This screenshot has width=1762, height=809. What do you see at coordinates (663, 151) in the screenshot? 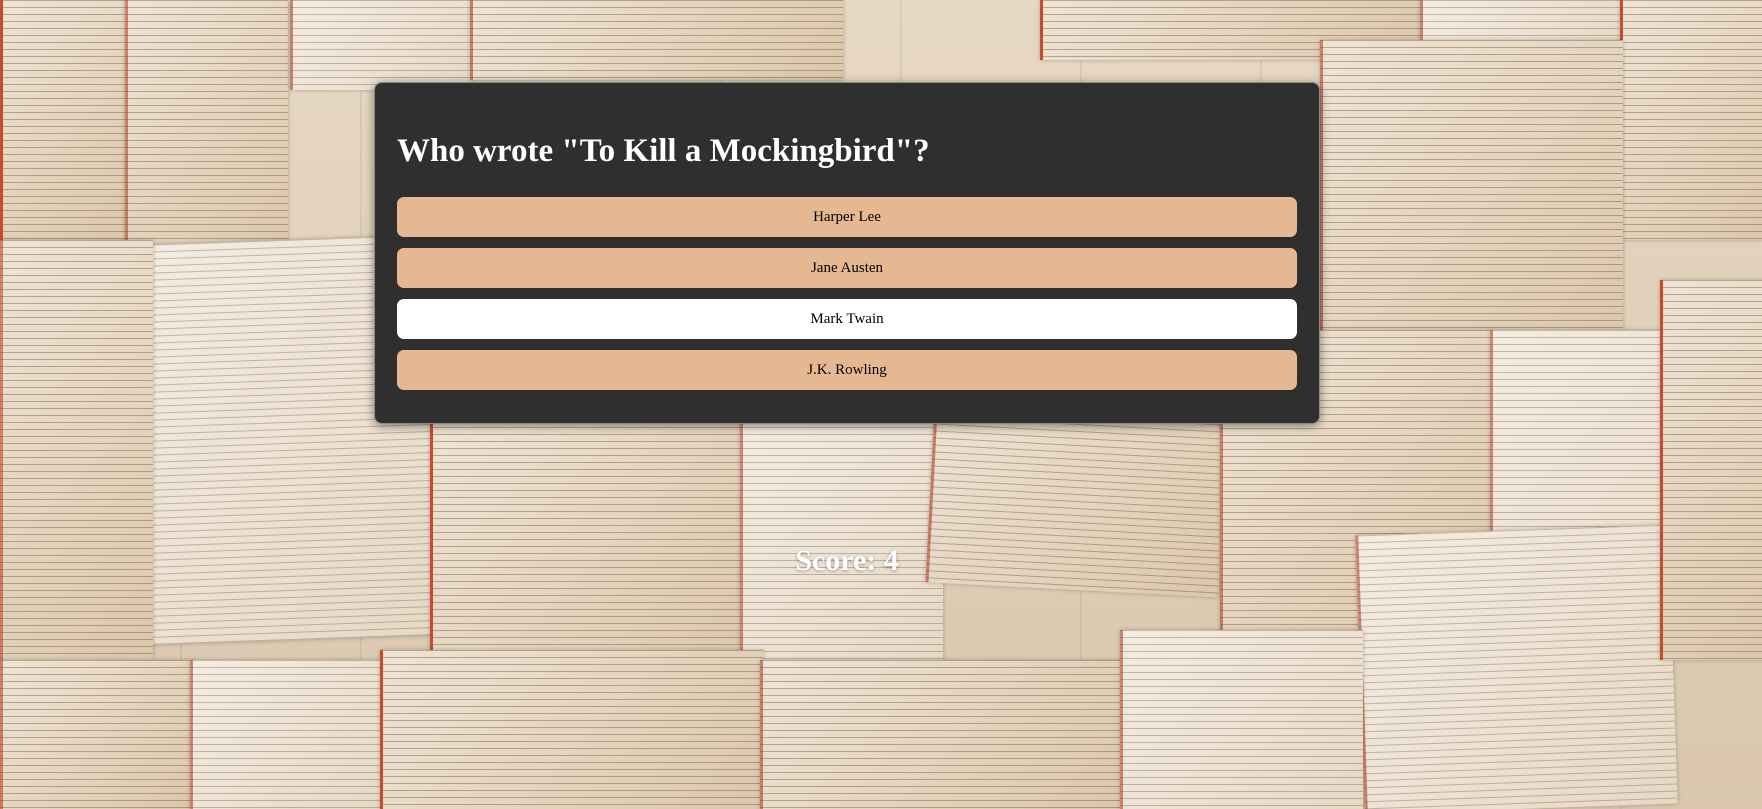
I see `question-text: Who wrote "To Kill a Mockingbird"?` at bounding box center [663, 151].